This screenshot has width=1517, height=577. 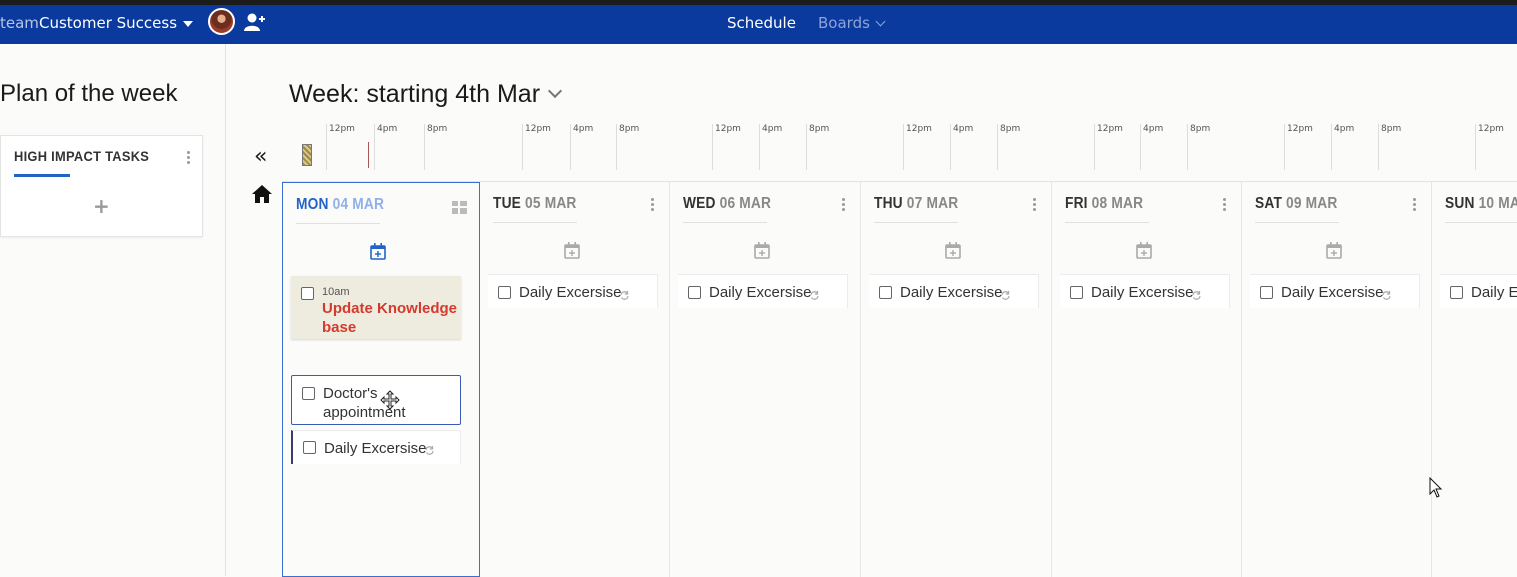 What do you see at coordinates (260, 156) in the screenshot?
I see `collapse-sidebar-button: «` at bounding box center [260, 156].